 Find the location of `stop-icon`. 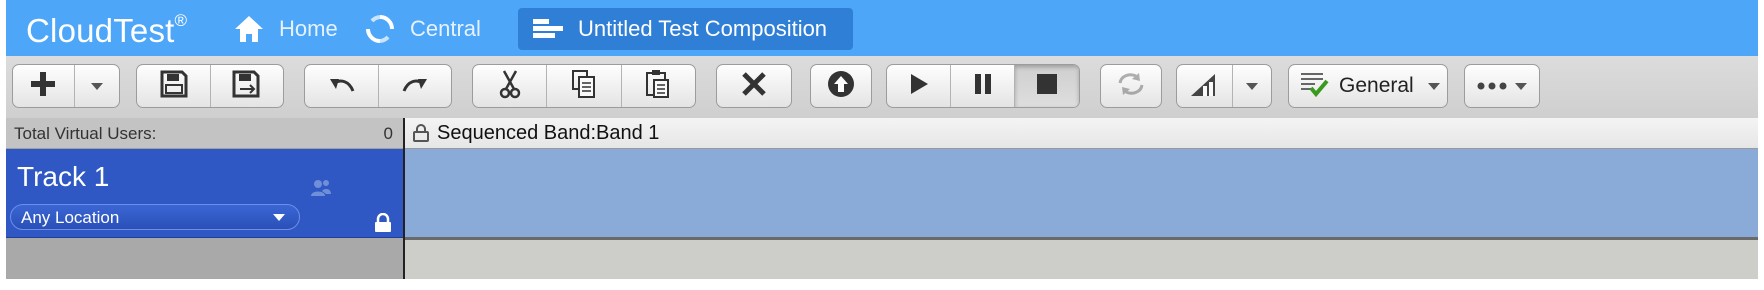

stop-icon is located at coordinates (1047, 86).